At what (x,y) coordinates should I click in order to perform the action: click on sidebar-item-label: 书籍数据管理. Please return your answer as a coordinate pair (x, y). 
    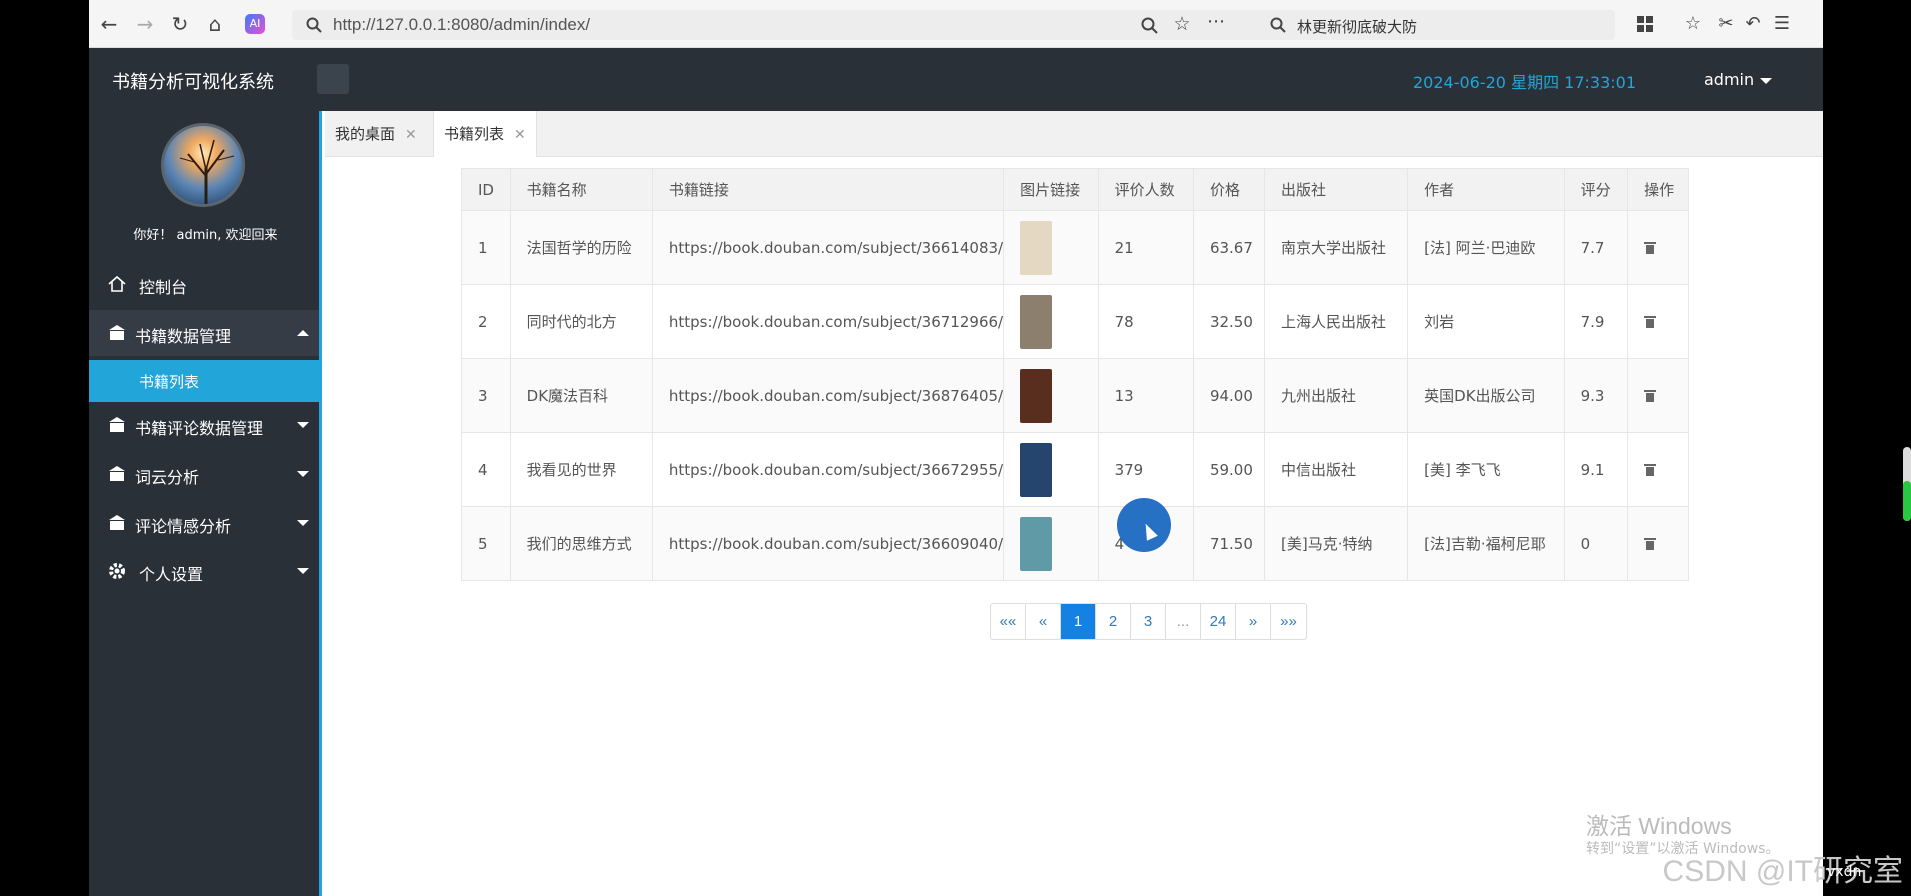
    Looking at the image, I should click on (183, 336).